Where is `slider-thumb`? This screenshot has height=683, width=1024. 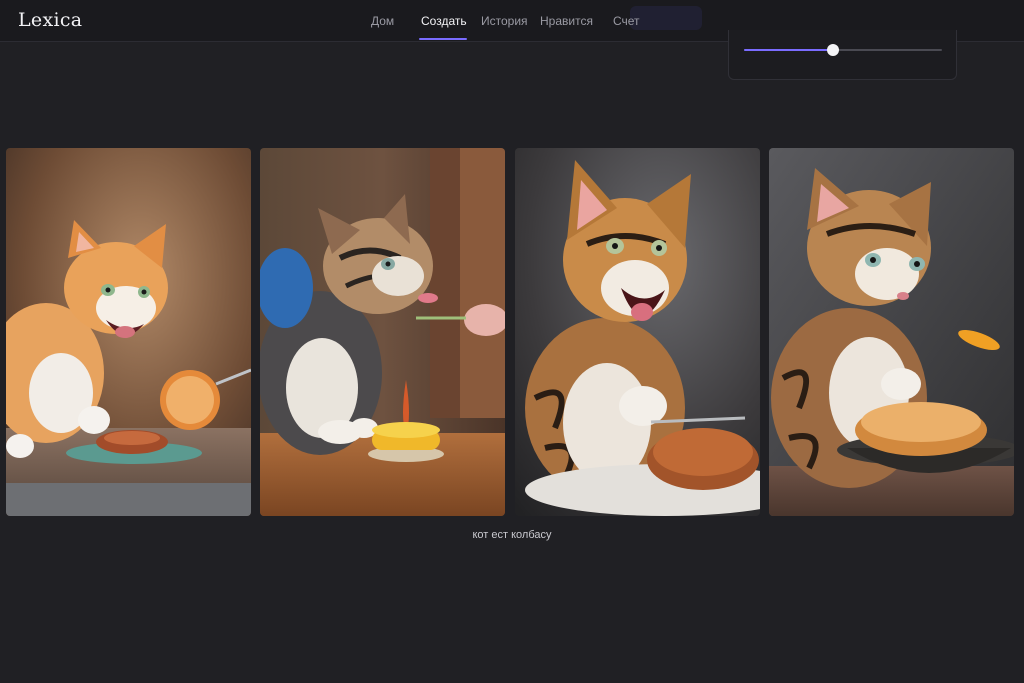
slider-thumb is located at coordinates (833, 50).